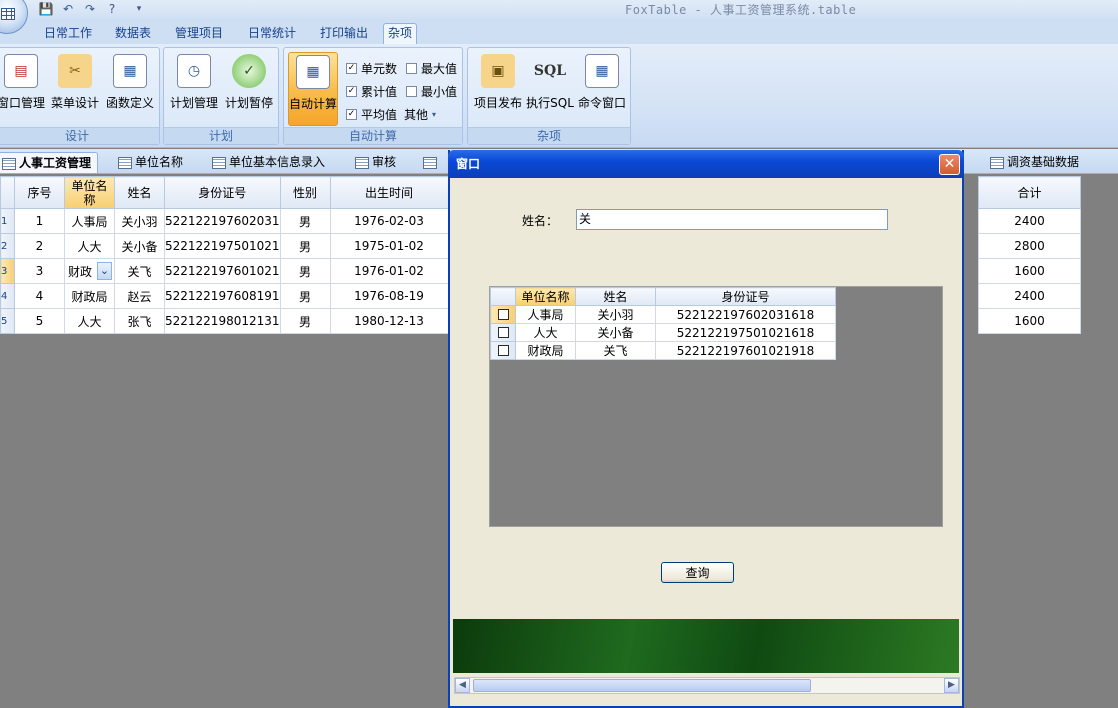 This screenshot has height=708, width=1118. I want to click on result-cell-name: 关小备, so click(615, 332).